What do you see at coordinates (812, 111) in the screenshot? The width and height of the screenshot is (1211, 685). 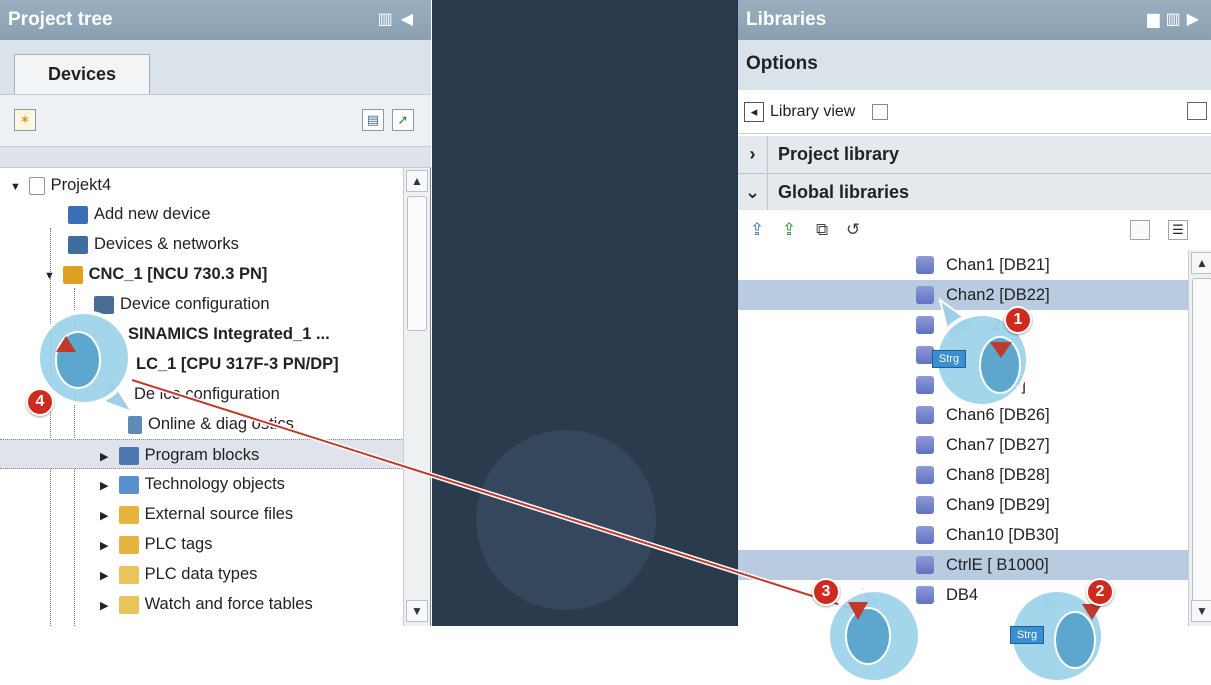 I see `library-view-label: Library view` at bounding box center [812, 111].